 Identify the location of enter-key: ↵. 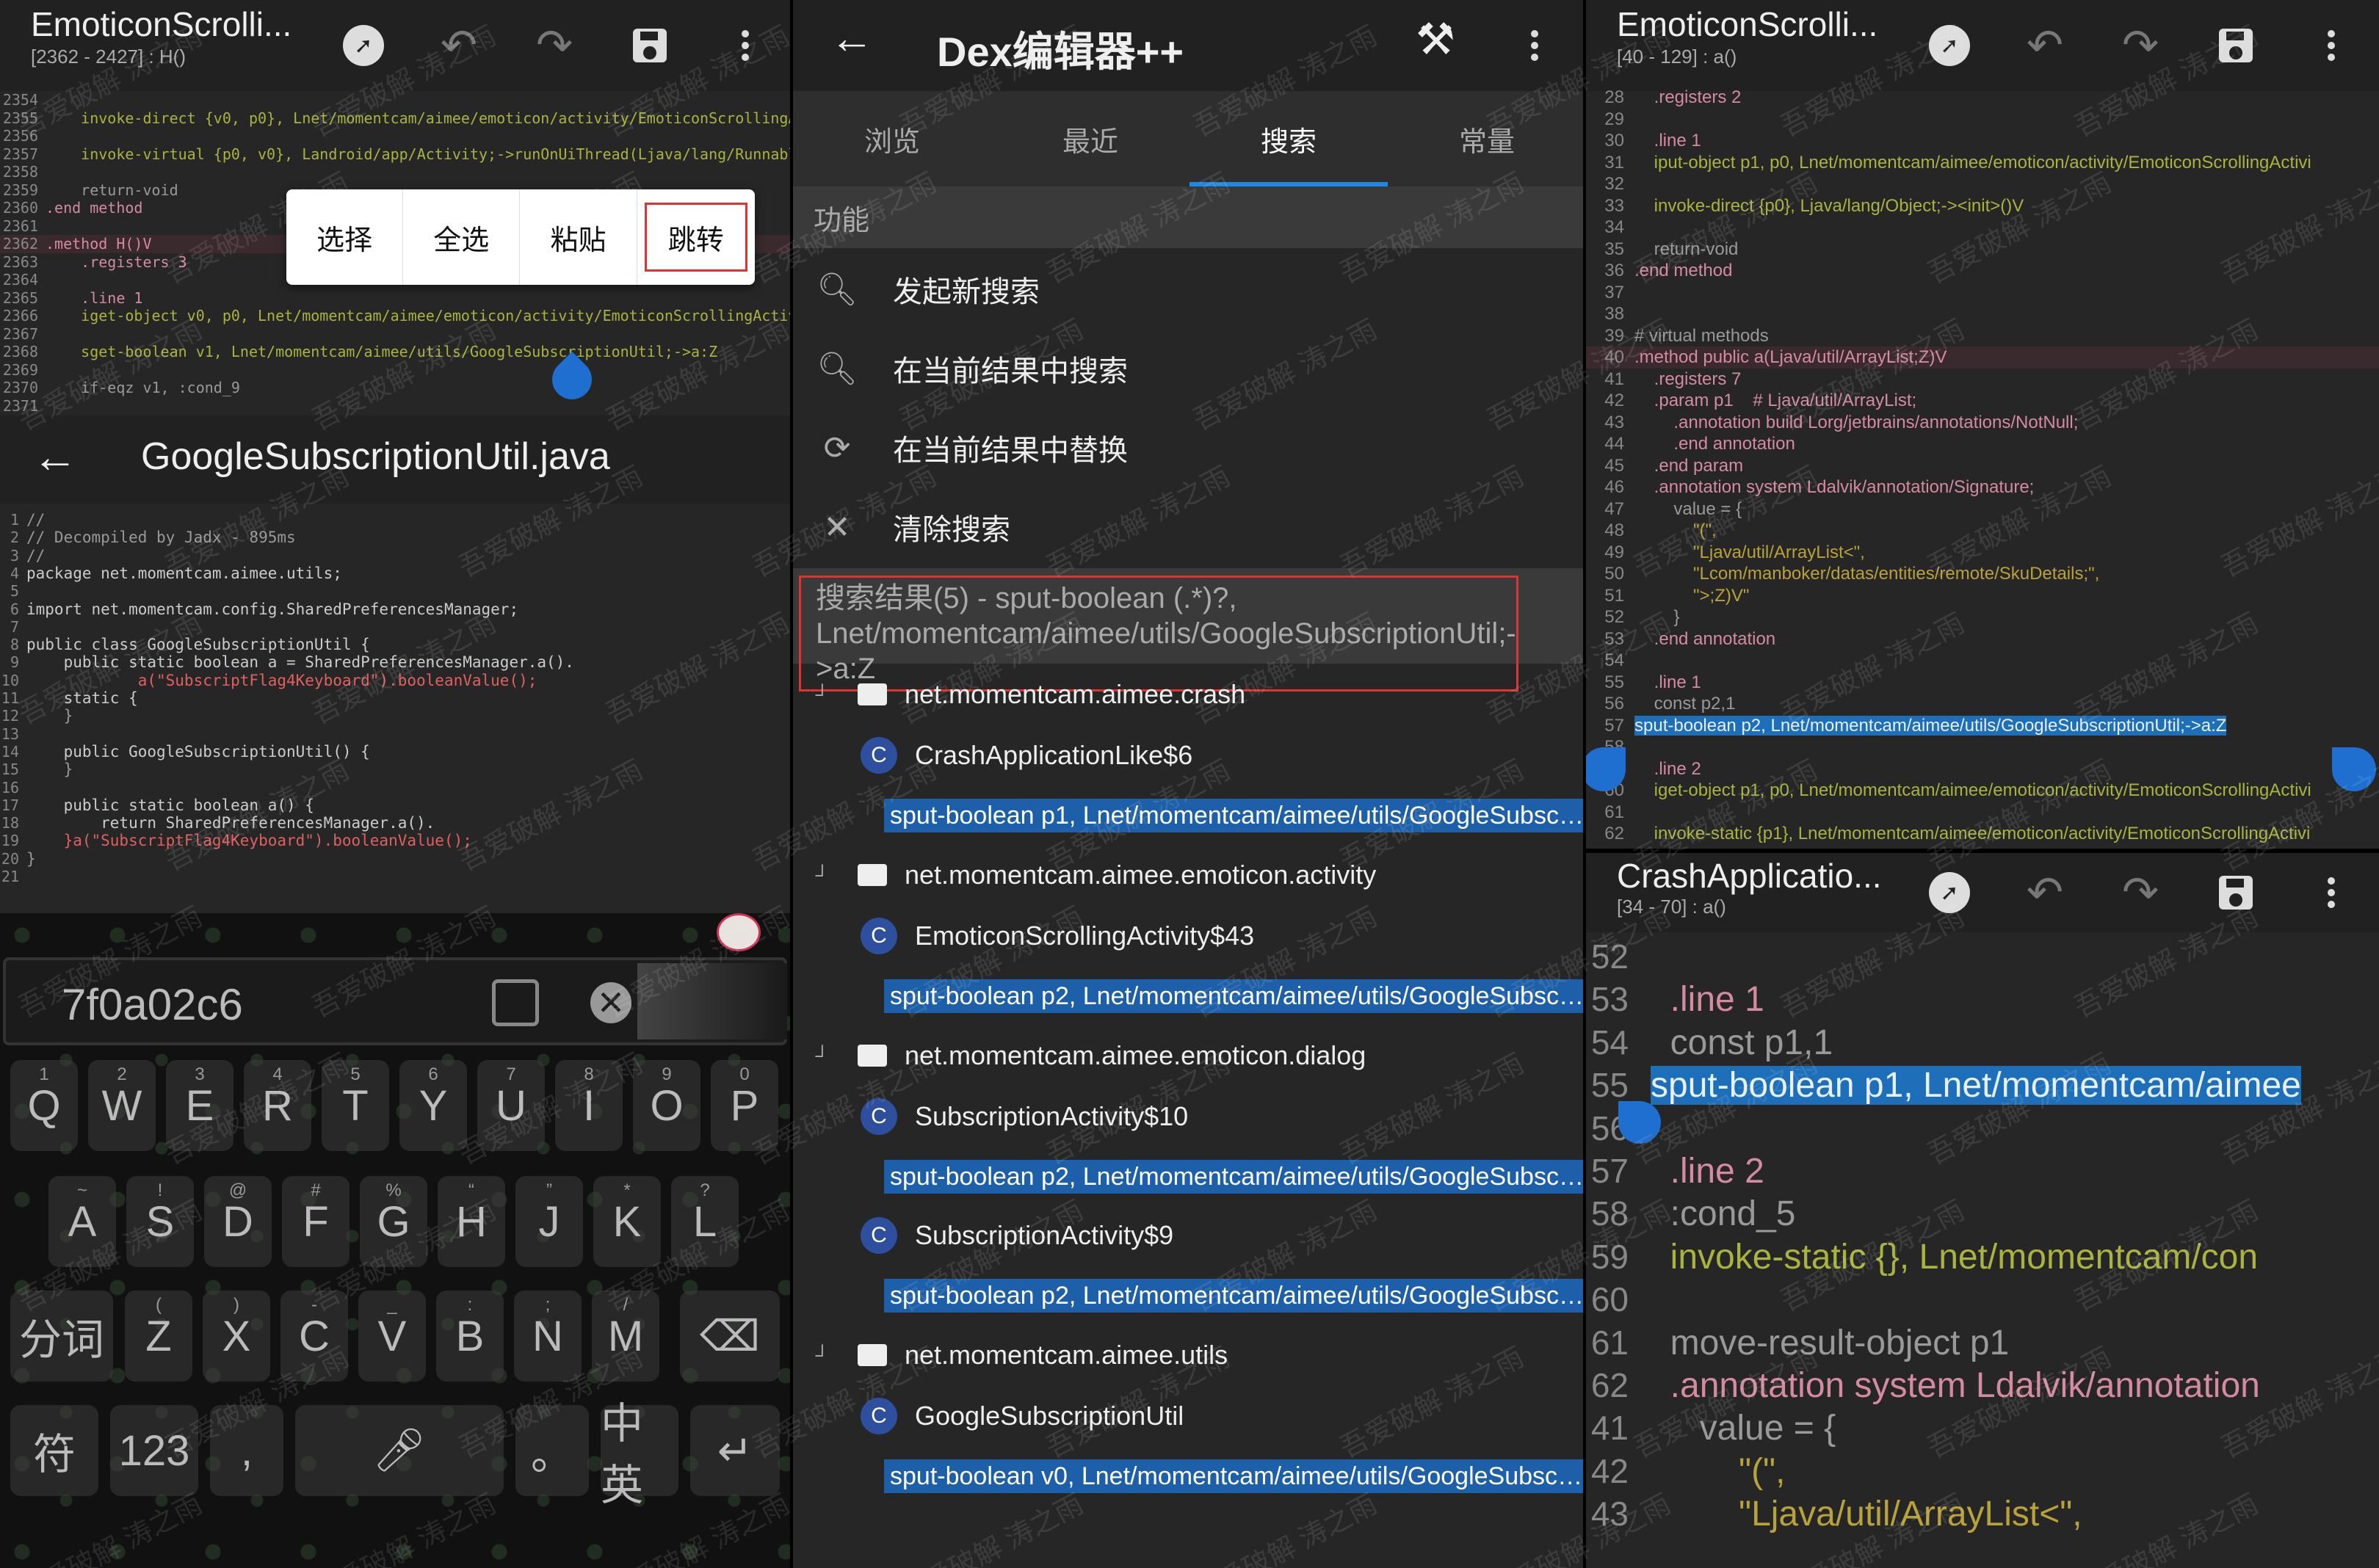
(735, 1450).